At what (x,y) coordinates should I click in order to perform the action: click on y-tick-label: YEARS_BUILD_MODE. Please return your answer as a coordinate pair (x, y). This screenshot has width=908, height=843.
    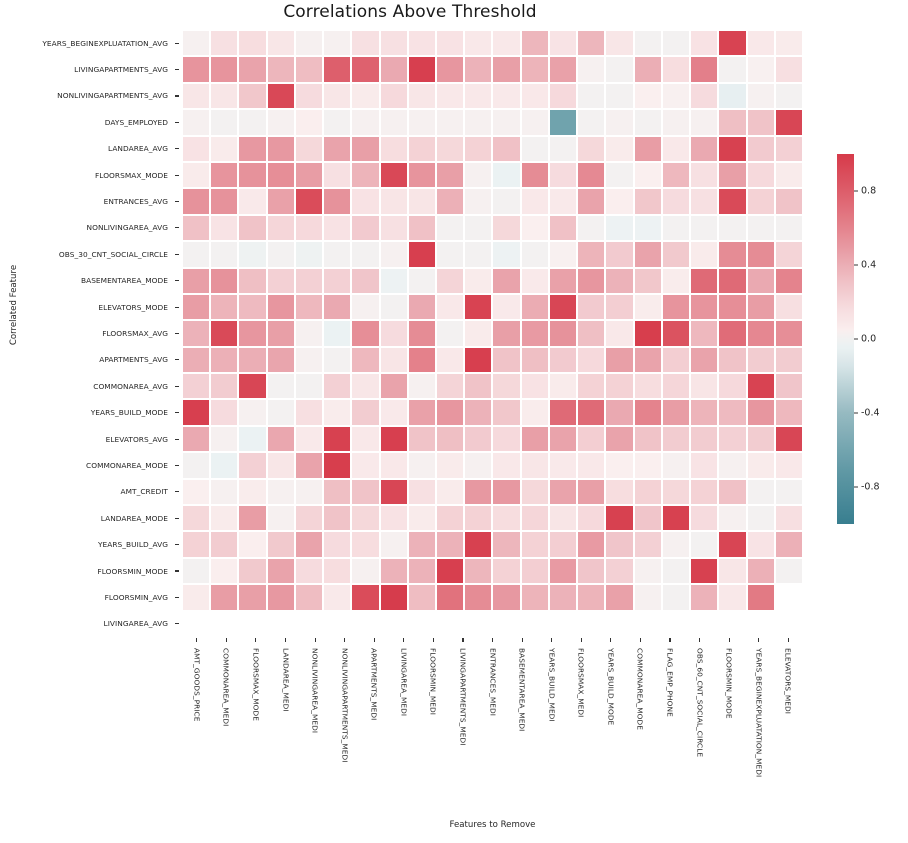
    Looking at the image, I should click on (129, 413).